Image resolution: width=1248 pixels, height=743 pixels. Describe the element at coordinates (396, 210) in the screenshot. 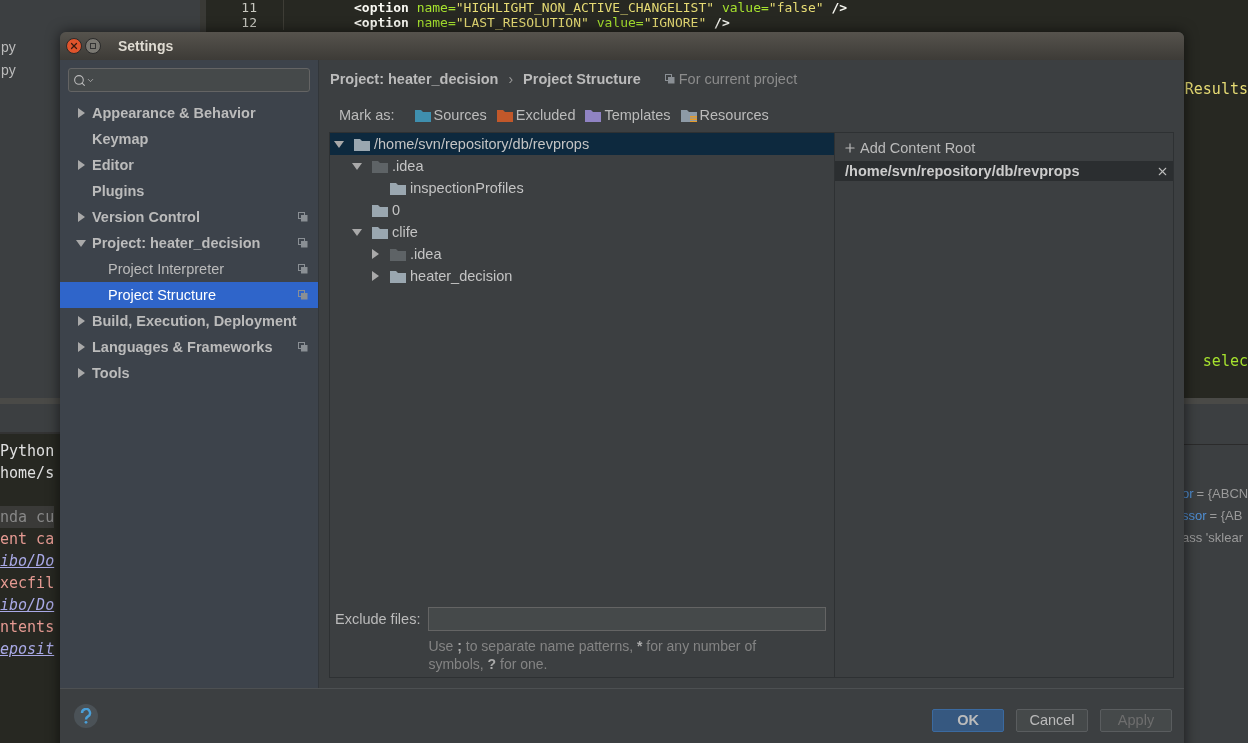

I see `folder-name: 0` at that location.